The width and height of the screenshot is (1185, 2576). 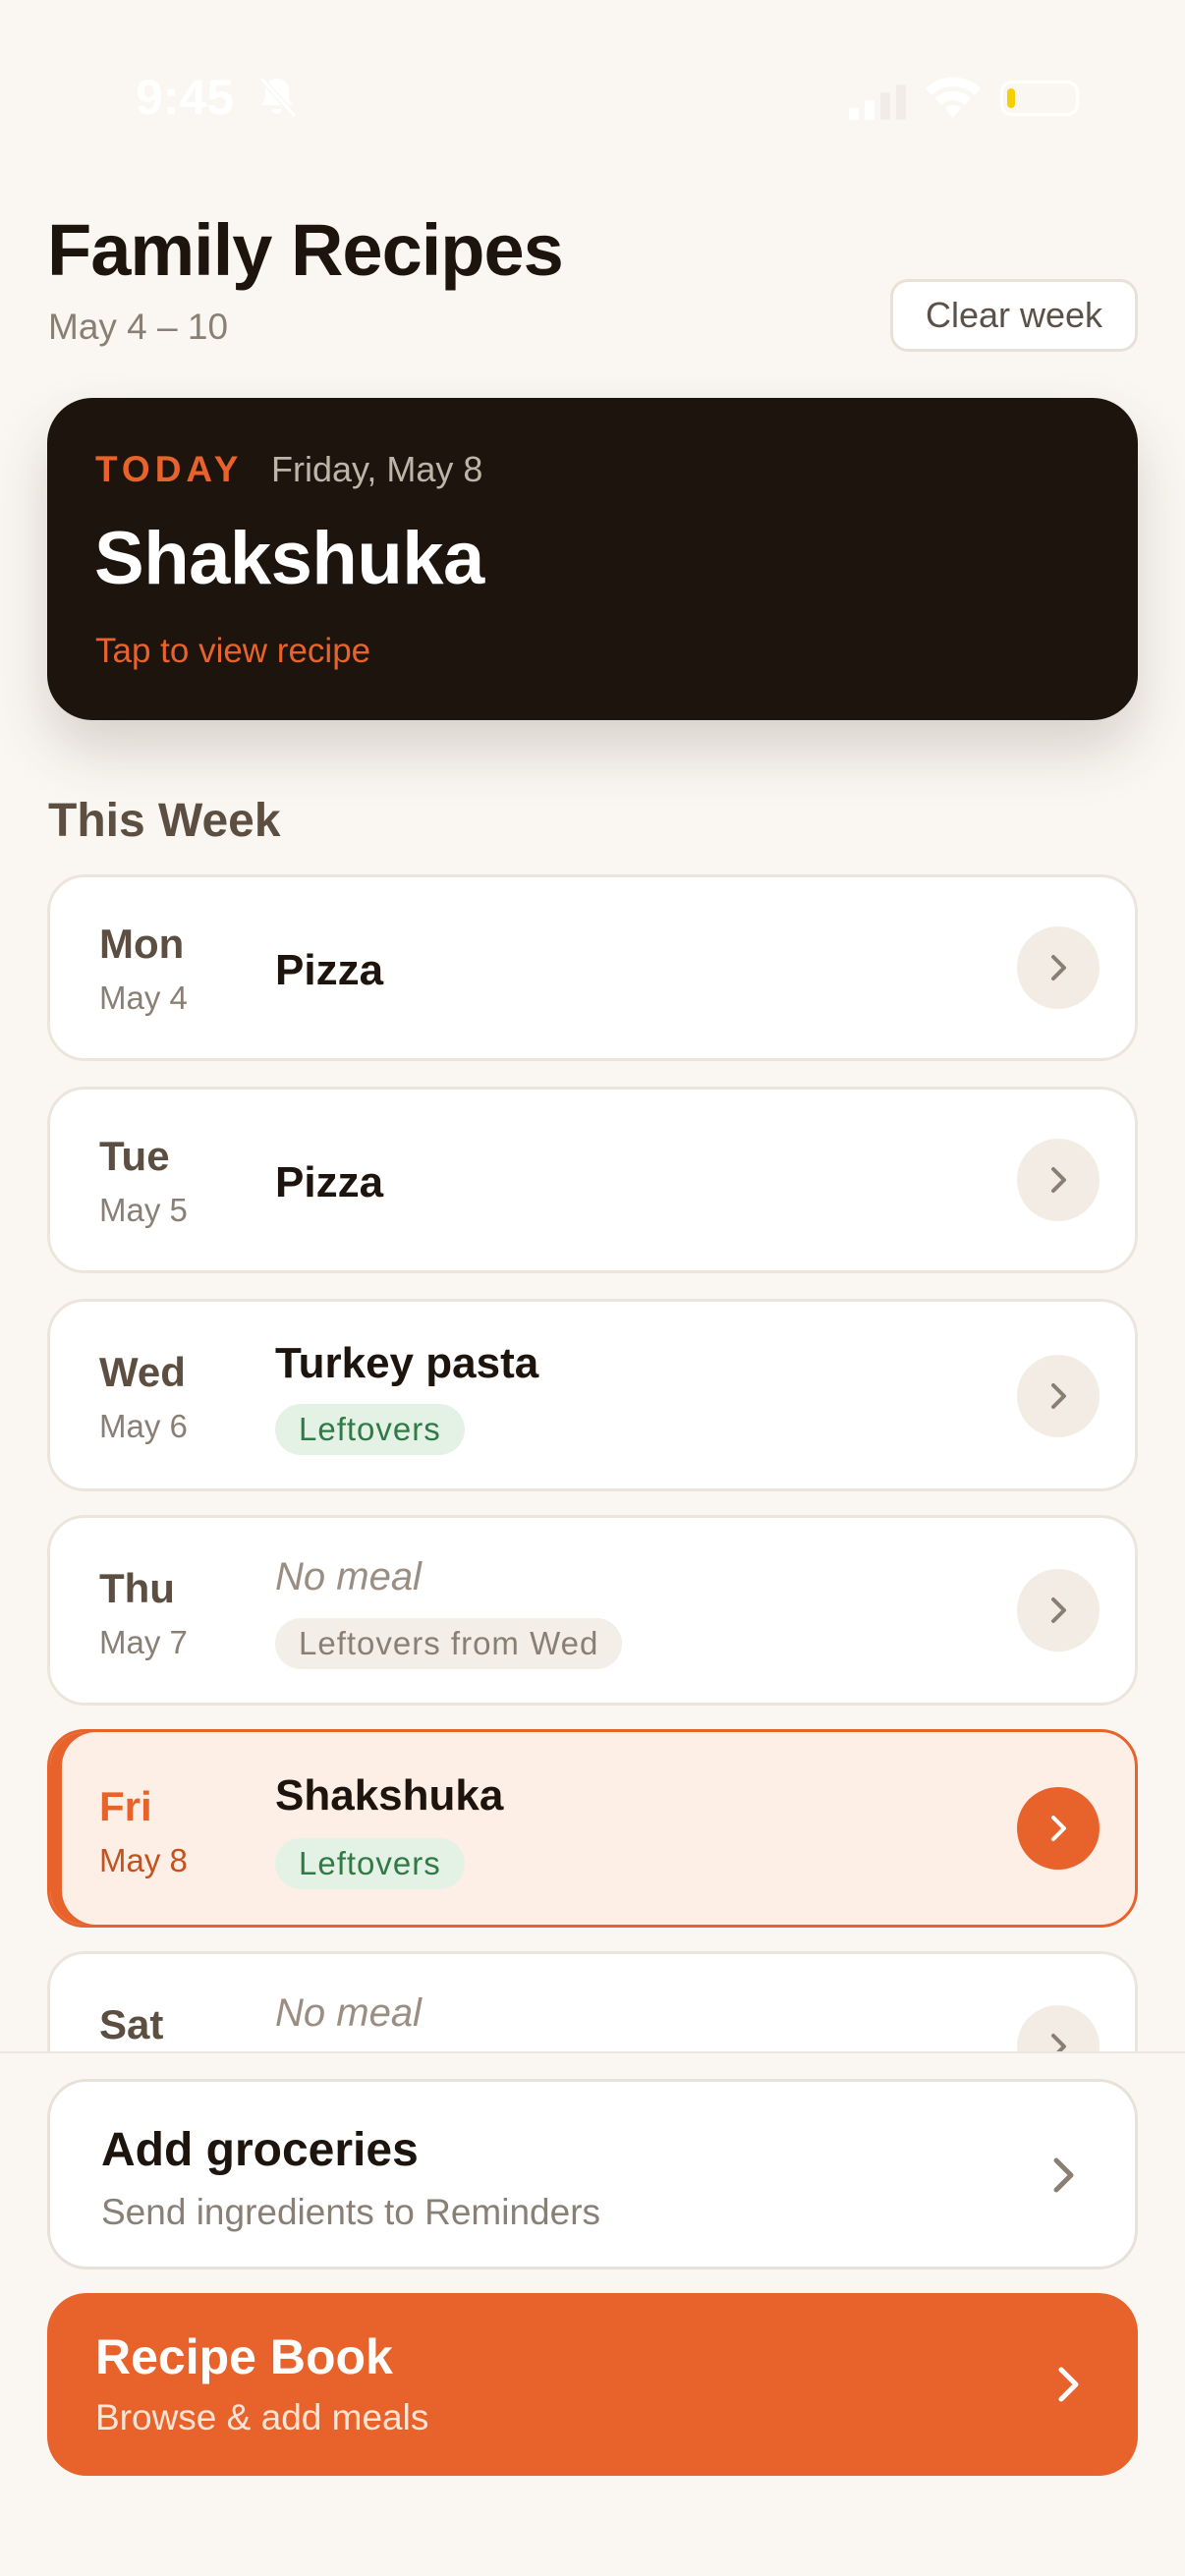 What do you see at coordinates (165, 821) in the screenshot?
I see `section-title: This Week` at bounding box center [165, 821].